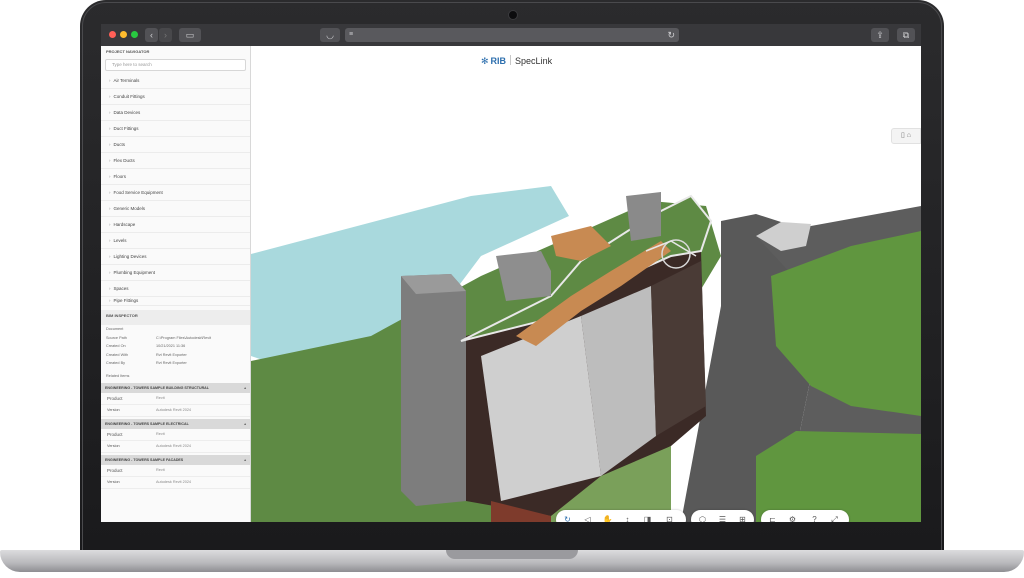 This screenshot has height=578, width=1024. I want to click on tree-item: › Flex Ducts, so click(175, 161).